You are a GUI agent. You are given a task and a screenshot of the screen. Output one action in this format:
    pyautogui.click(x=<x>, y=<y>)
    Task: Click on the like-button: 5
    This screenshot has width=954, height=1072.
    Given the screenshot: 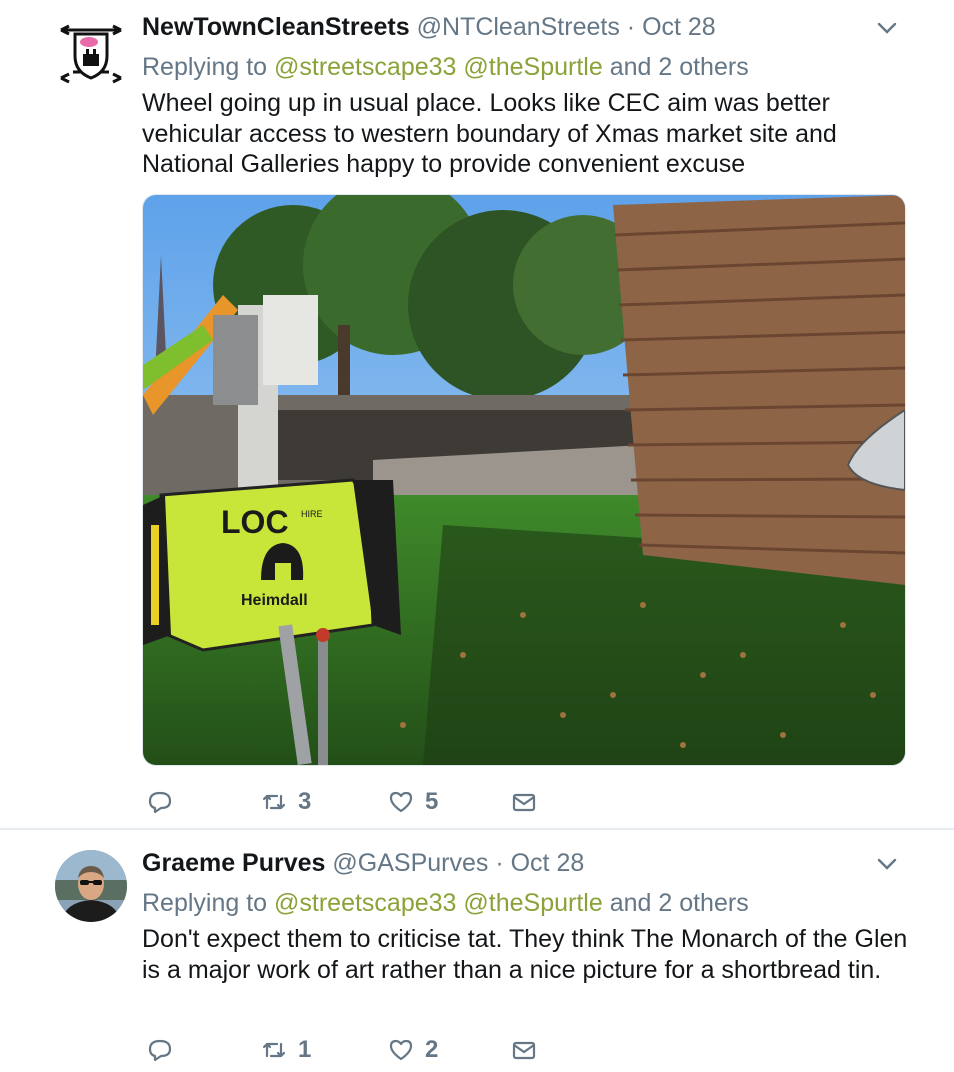 What is the action you would take?
    pyautogui.click(x=412, y=802)
    